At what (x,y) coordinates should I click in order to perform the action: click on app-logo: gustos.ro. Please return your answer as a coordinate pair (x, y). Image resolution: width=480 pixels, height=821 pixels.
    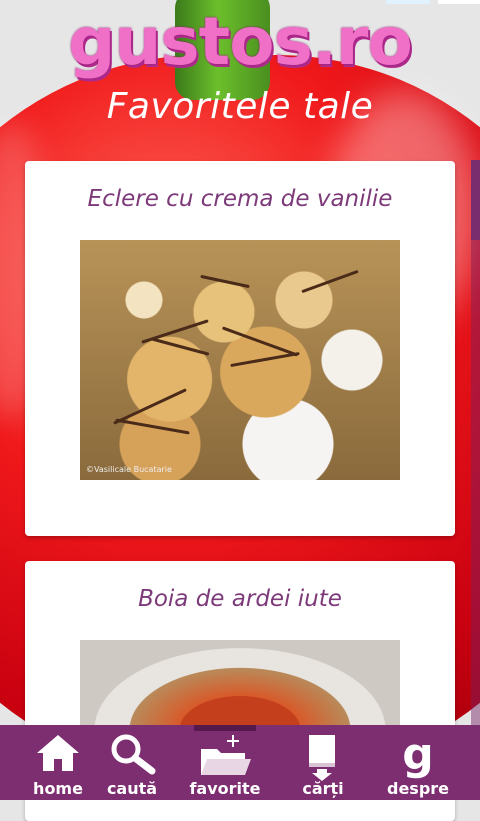
    Looking at the image, I should click on (240, 41).